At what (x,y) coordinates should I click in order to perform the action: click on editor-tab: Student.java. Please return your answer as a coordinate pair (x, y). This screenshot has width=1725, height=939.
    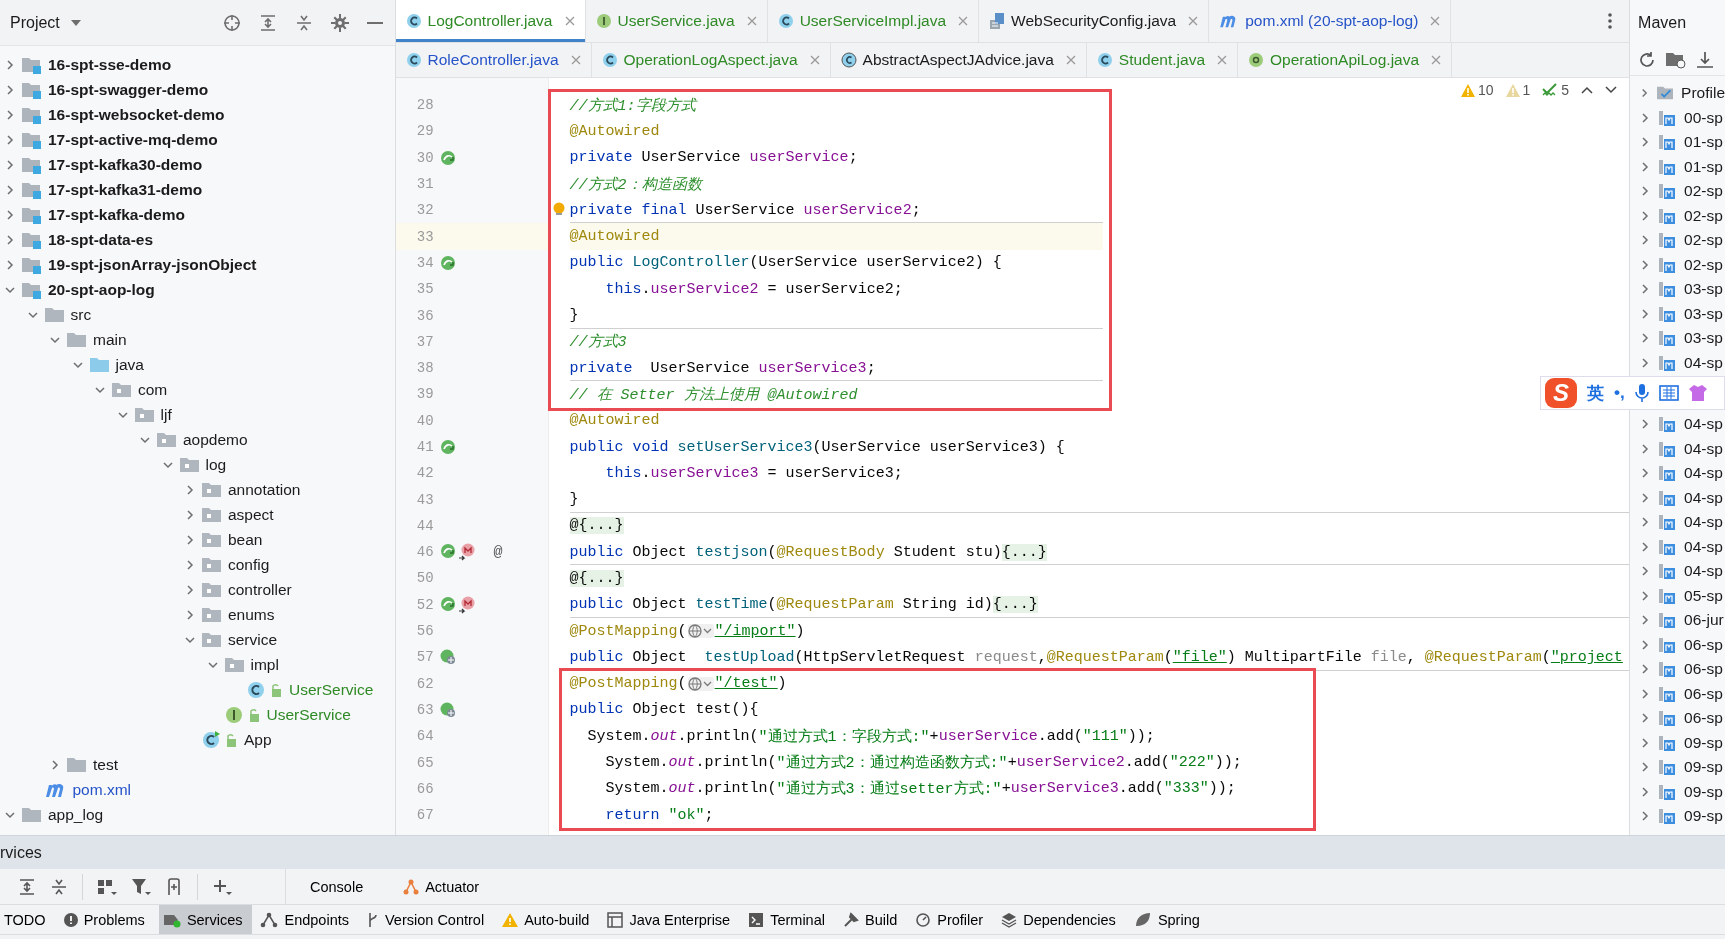
    Looking at the image, I should click on (1162, 60).